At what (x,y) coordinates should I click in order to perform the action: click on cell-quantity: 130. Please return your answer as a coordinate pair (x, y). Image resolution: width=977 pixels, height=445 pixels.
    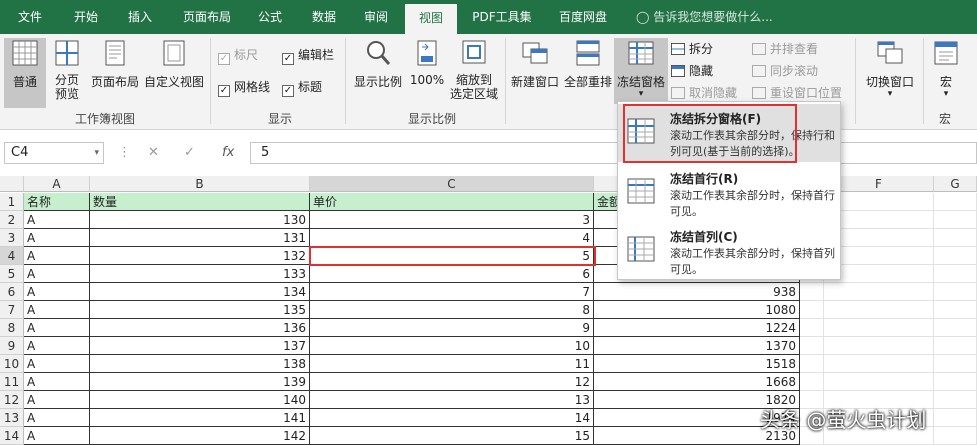
    Looking at the image, I should click on (200, 220).